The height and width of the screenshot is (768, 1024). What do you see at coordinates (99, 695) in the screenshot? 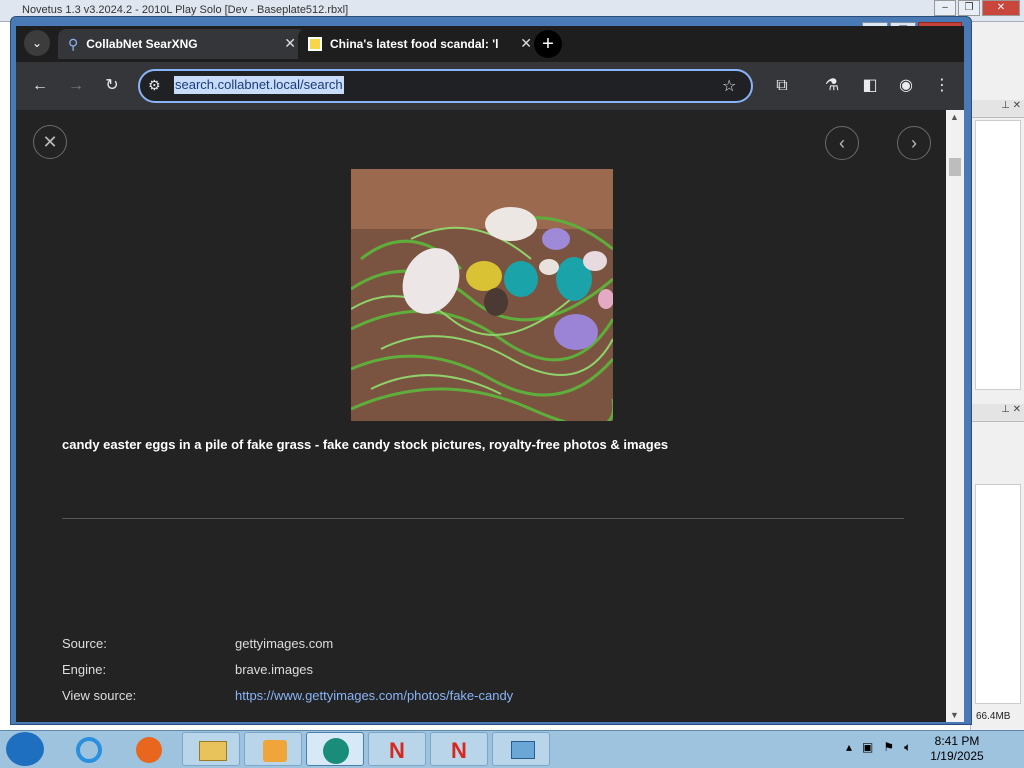
I see `view-source-label: View source:` at bounding box center [99, 695].